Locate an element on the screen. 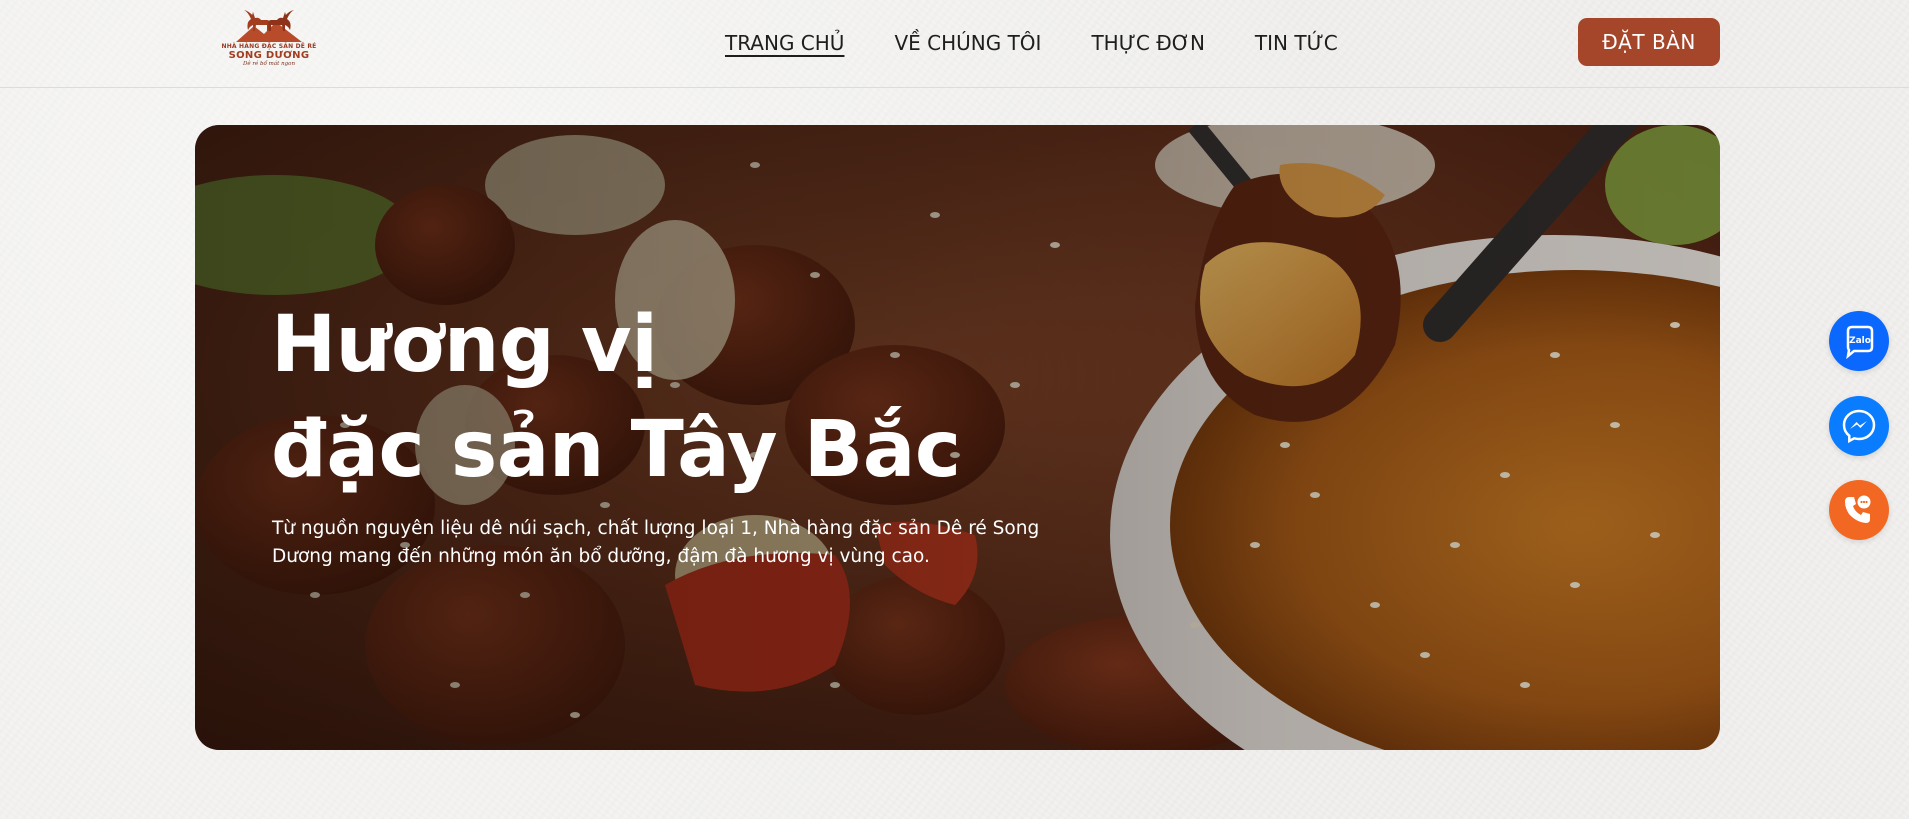 This screenshot has height=819, width=1909. nav-item-menu: THỰC ĐƠN is located at coordinates (1147, 43).